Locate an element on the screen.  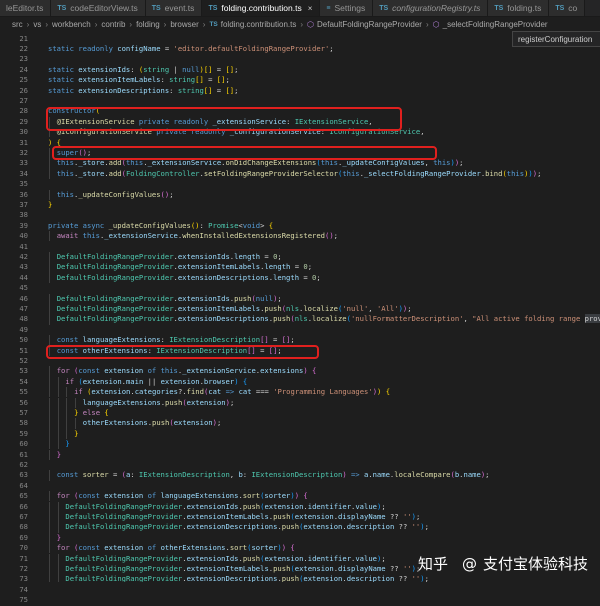
code-token: main is located at coordinates (134, 381).